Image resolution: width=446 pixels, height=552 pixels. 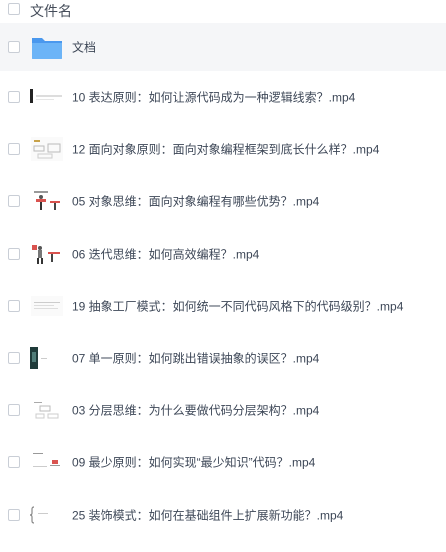 I want to click on file-name: 19 抽象工厂模式：如何统一不同代码风格下的代码级别？.mp4, so click(x=237, y=305).